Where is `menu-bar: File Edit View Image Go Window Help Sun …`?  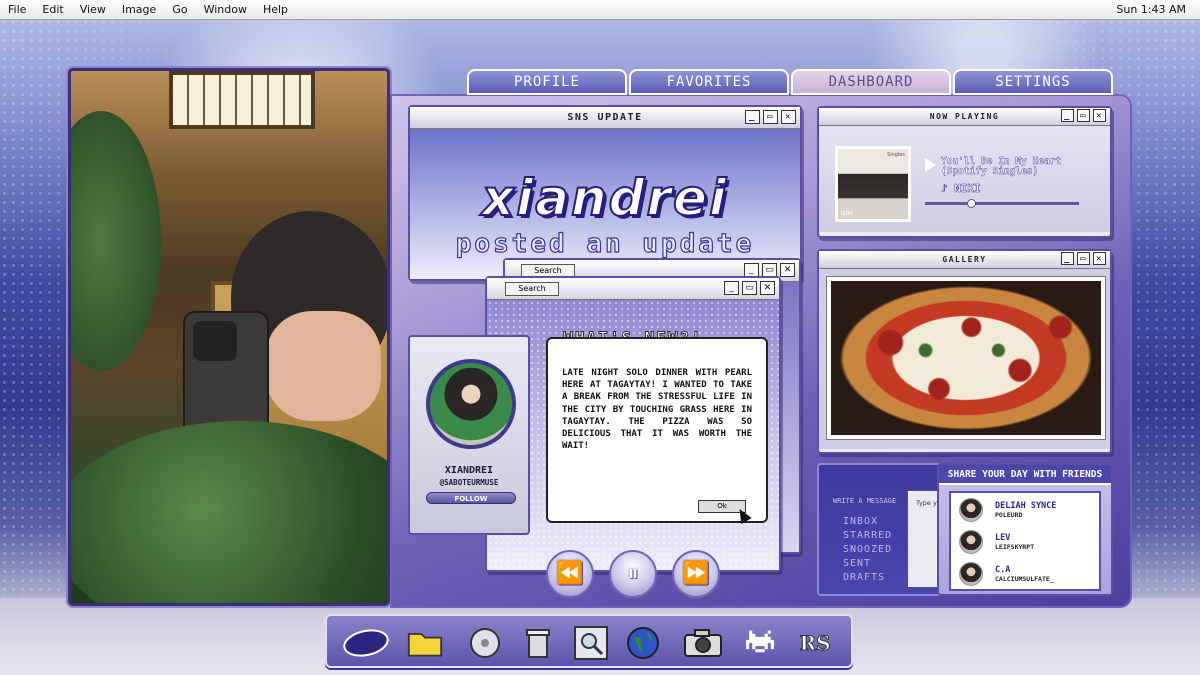 menu-bar: File Edit View Image Go Window Help Sun … is located at coordinates (600, 10).